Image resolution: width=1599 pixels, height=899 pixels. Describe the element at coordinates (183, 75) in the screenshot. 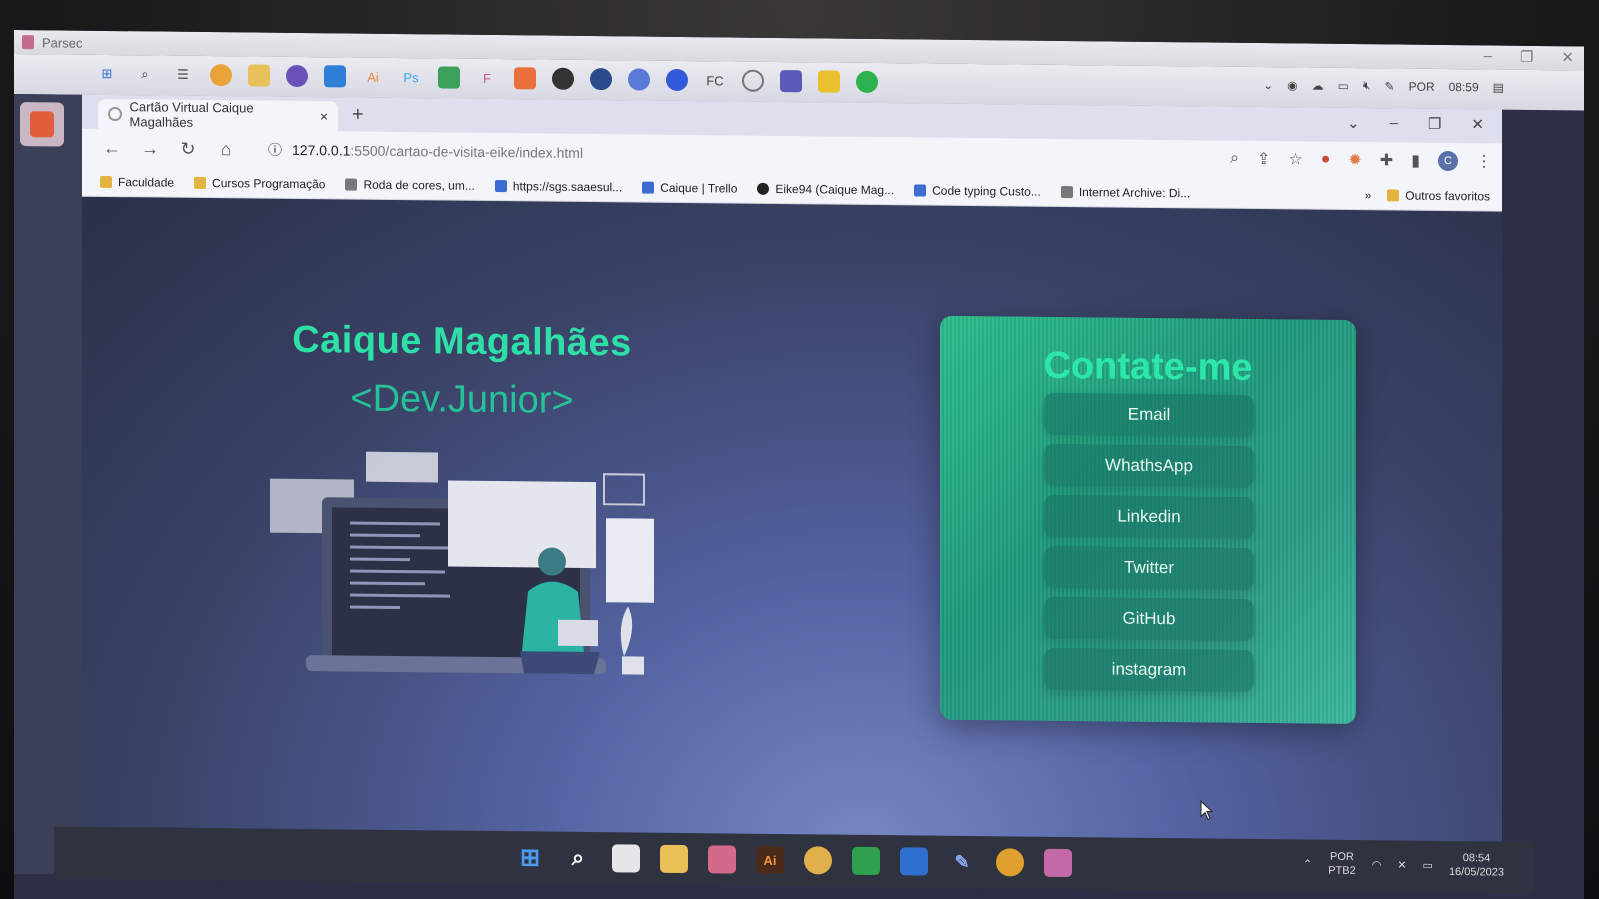

I see `task-view-icon: ☰` at that location.